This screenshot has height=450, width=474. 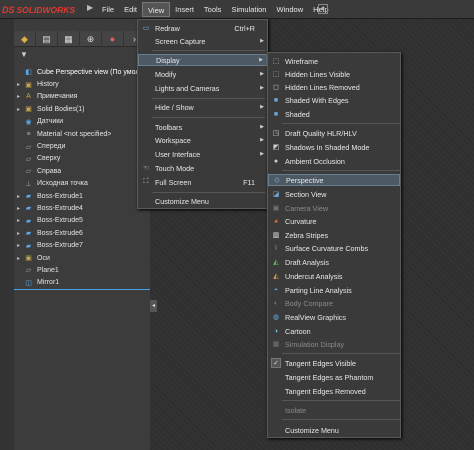 What do you see at coordinates (202, 154) in the screenshot?
I see `menu-item-user-interface: User Interface ▶` at bounding box center [202, 154].